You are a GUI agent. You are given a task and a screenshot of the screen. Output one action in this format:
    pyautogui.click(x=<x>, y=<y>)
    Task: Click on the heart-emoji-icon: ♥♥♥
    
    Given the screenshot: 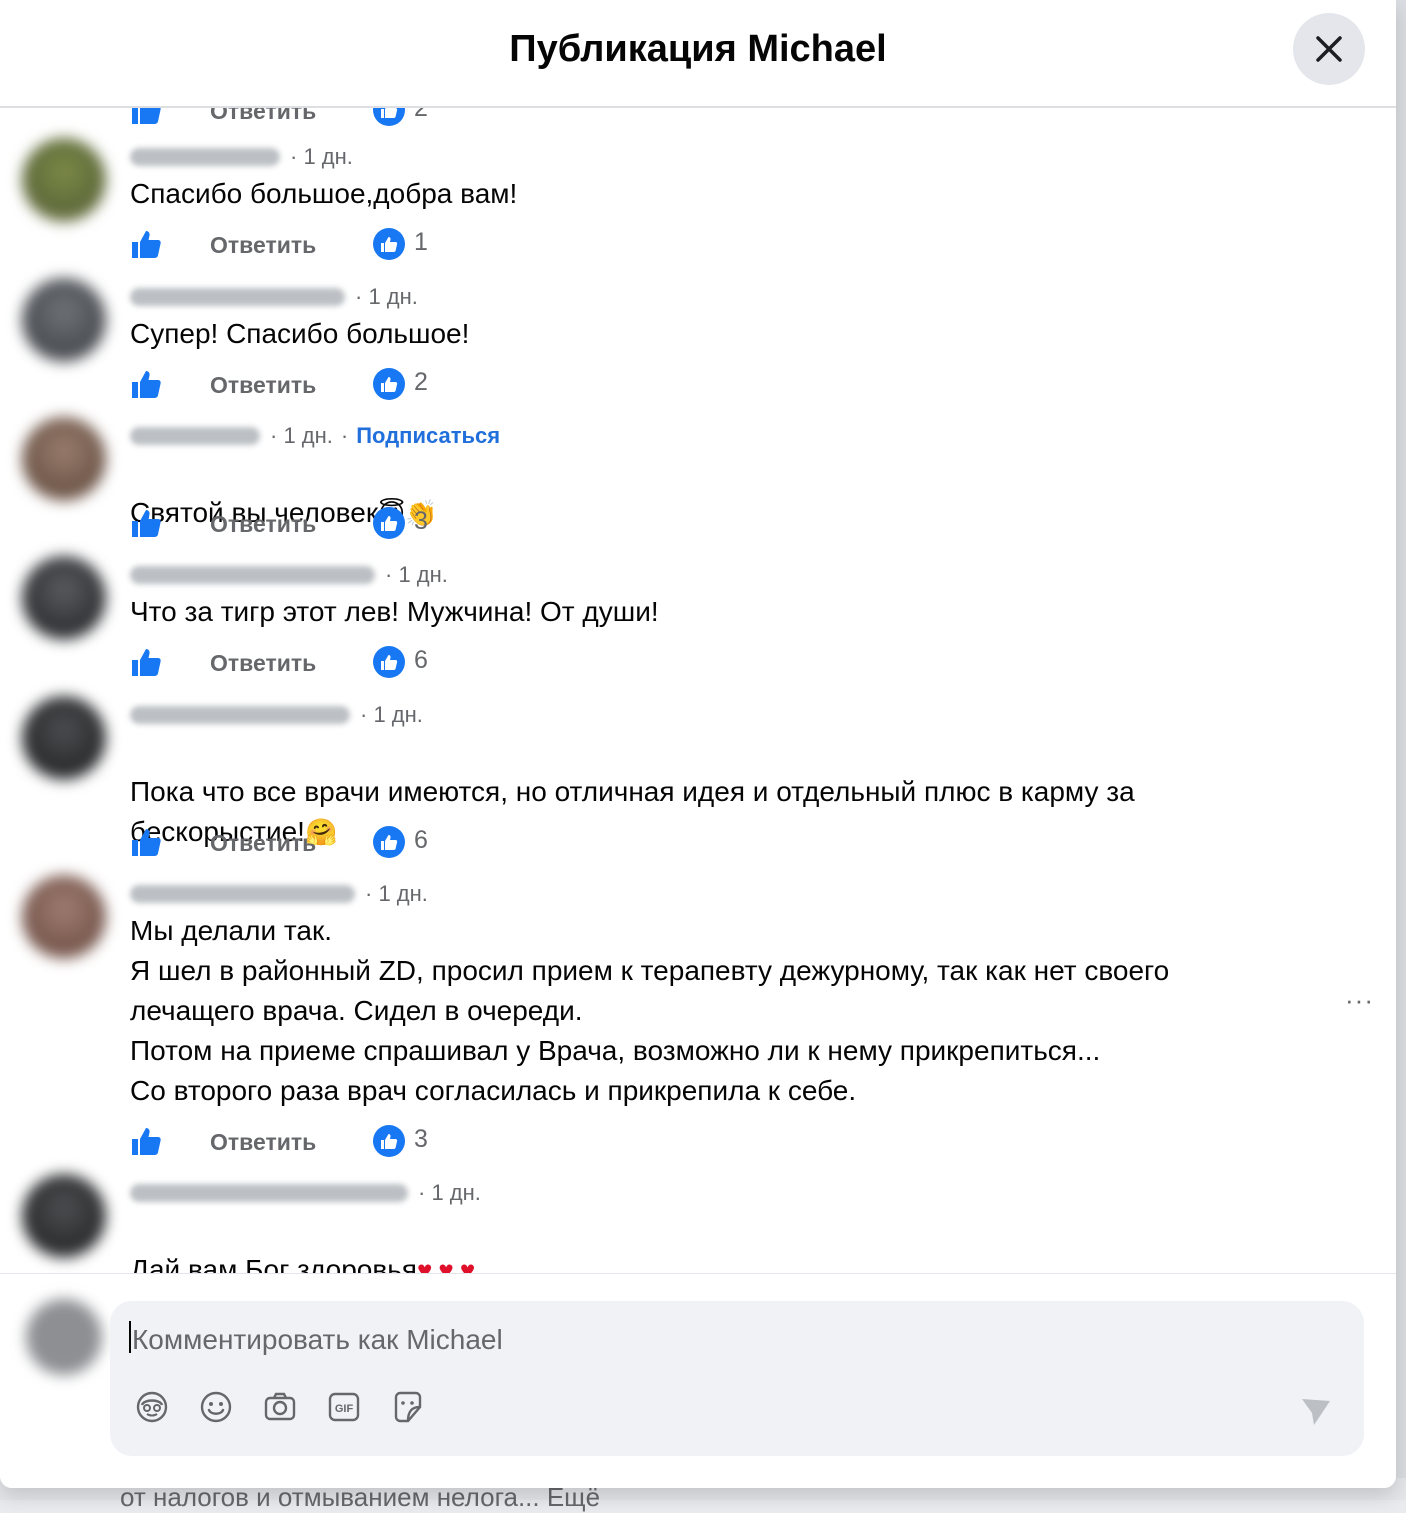 What is the action you would take?
    pyautogui.click(x=449, y=1264)
    